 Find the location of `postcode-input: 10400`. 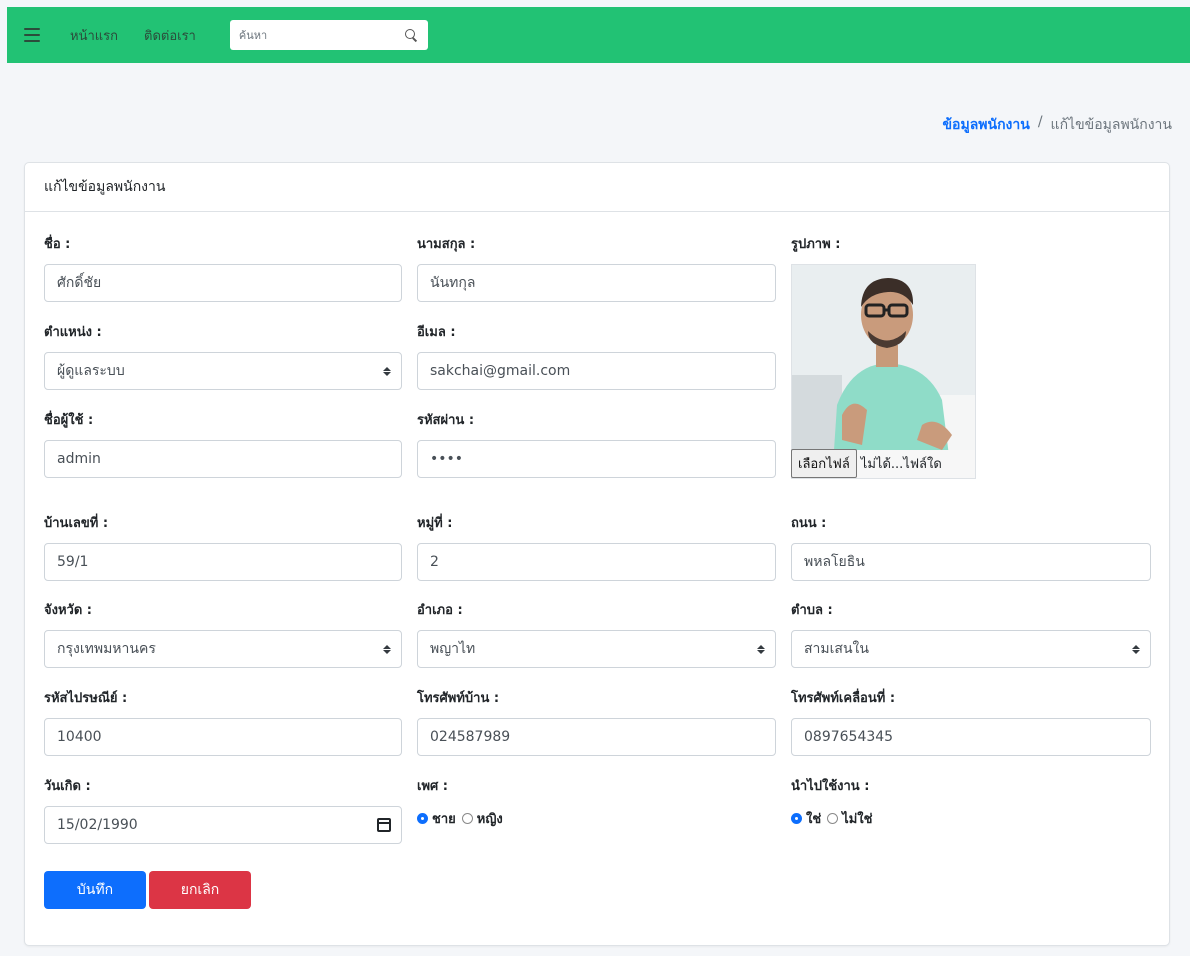

postcode-input: 10400 is located at coordinates (223, 737).